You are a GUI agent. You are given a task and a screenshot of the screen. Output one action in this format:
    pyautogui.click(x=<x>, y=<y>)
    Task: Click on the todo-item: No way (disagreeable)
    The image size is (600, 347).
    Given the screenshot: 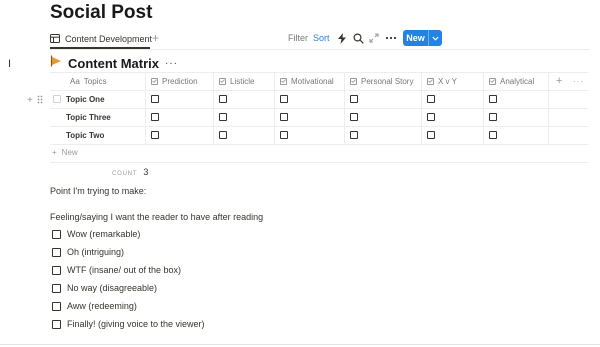 What is the action you would take?
    pyautogui.click(x=104, y=288)
    